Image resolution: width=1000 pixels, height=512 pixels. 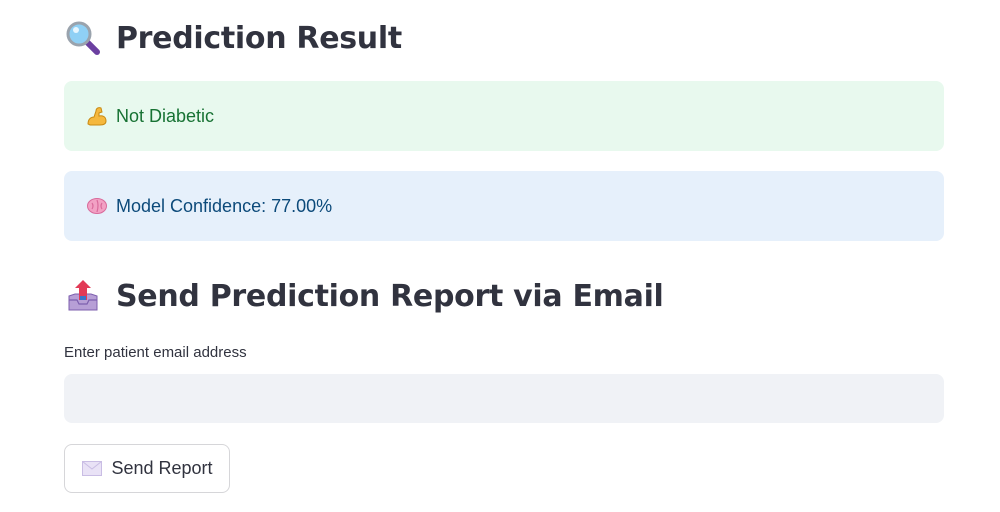 I want to click on prediction-alert: Not Diabetic, so click(x=504, y=116).